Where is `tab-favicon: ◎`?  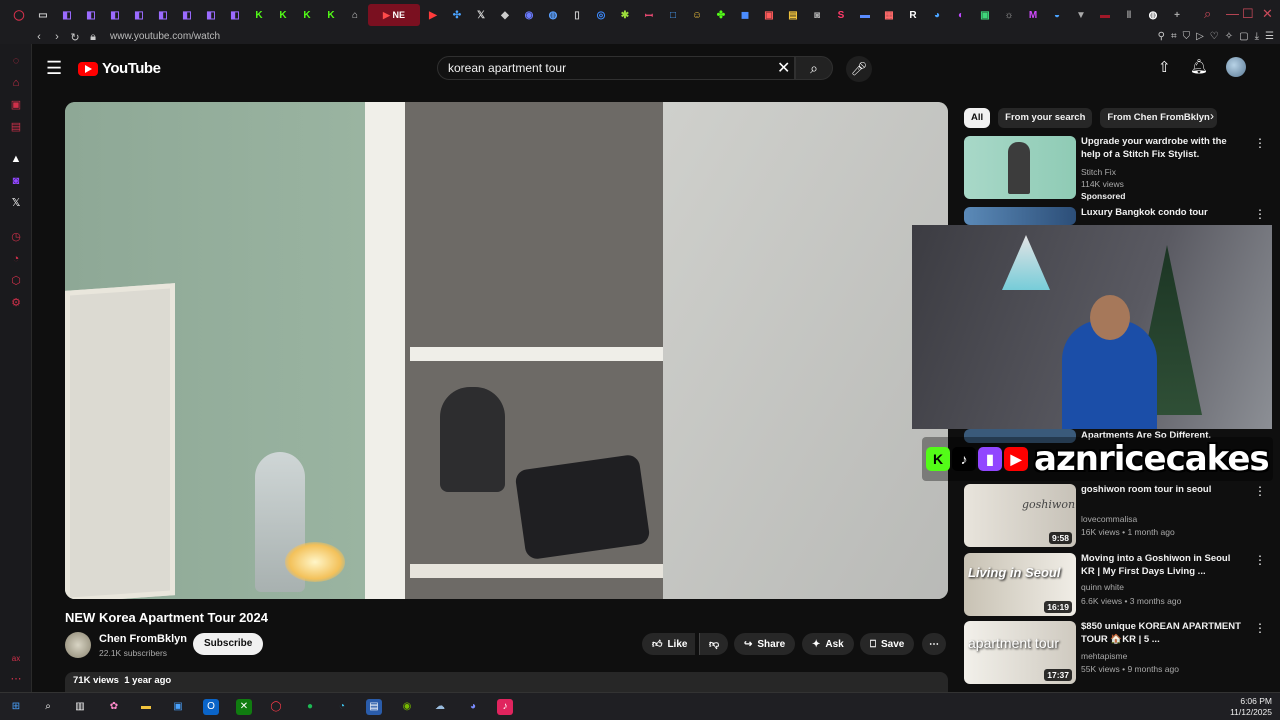
tab-favicon: ◎ is located at coordinates (601, 15).